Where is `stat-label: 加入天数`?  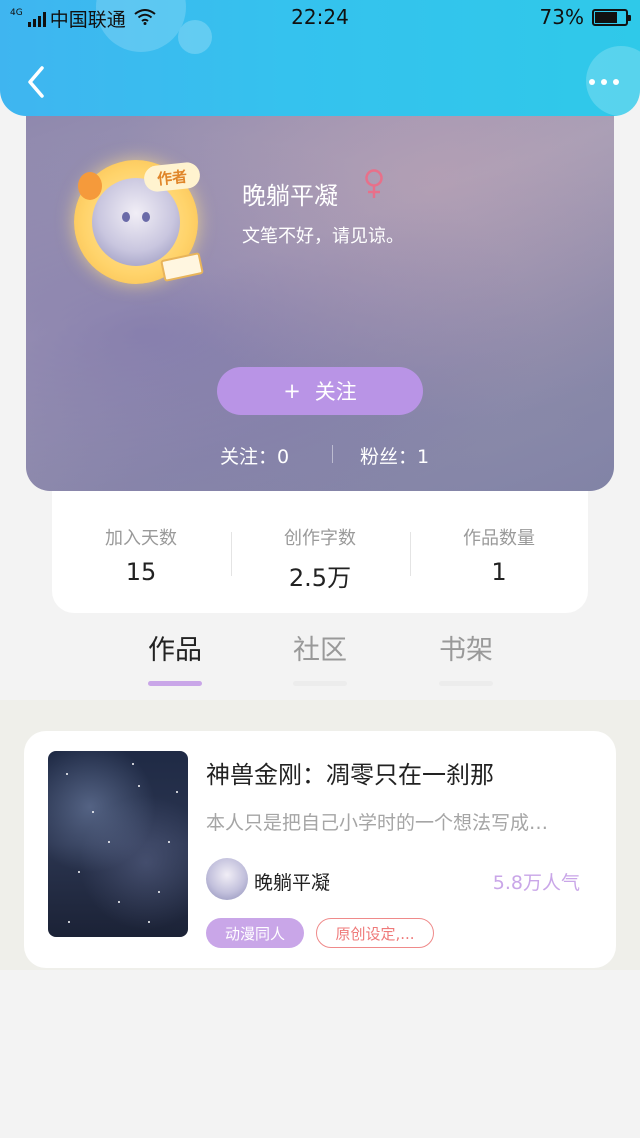 stat-label: 加入天数 is located at coordinates (141, 538).